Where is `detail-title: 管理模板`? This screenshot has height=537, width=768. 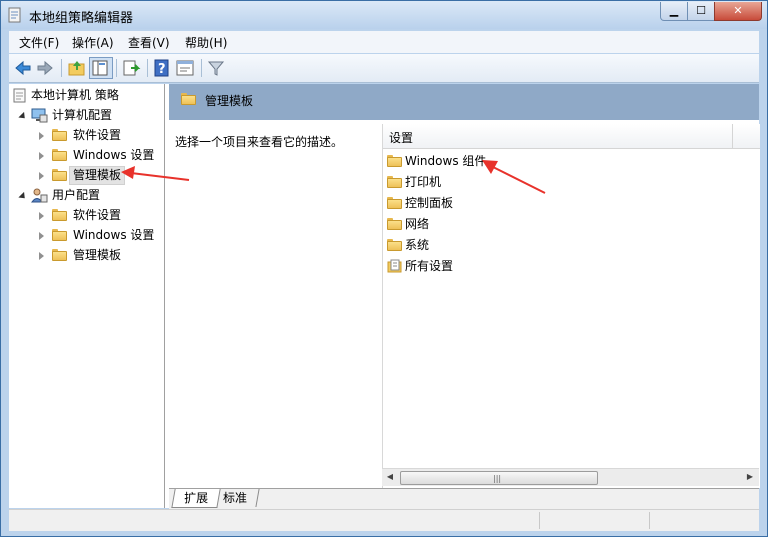
detail-title: 管理模板 is located at coordinates (229, 101).